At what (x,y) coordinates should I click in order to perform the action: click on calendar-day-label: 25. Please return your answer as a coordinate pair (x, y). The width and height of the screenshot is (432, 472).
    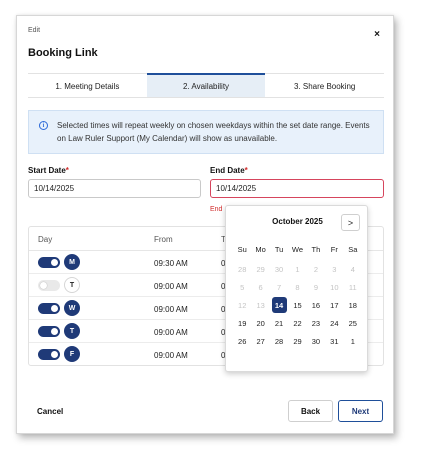
    Looking at the image, I should click on (352, 323).